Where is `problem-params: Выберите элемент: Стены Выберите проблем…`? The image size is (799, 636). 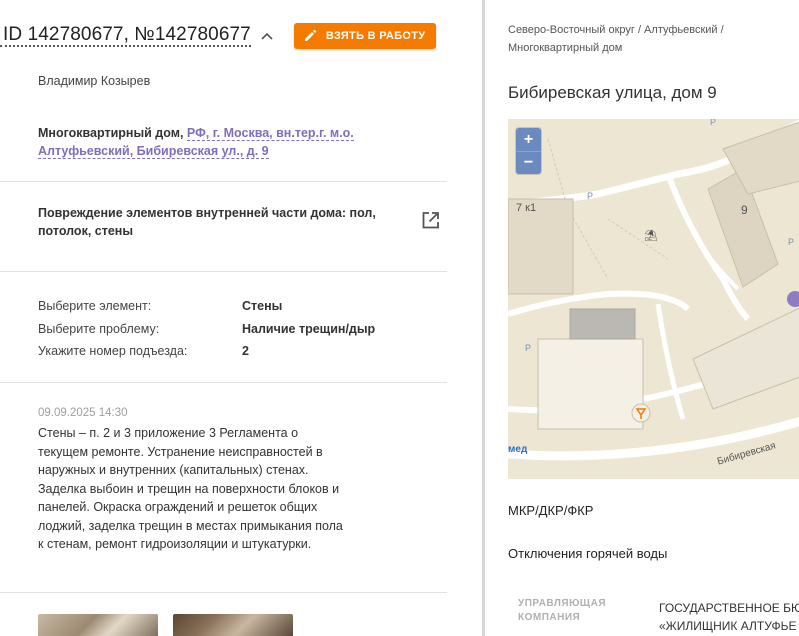
problem-params: Выберите элемент: Стены Выберите проблем… is located at coordinates (238, 329).